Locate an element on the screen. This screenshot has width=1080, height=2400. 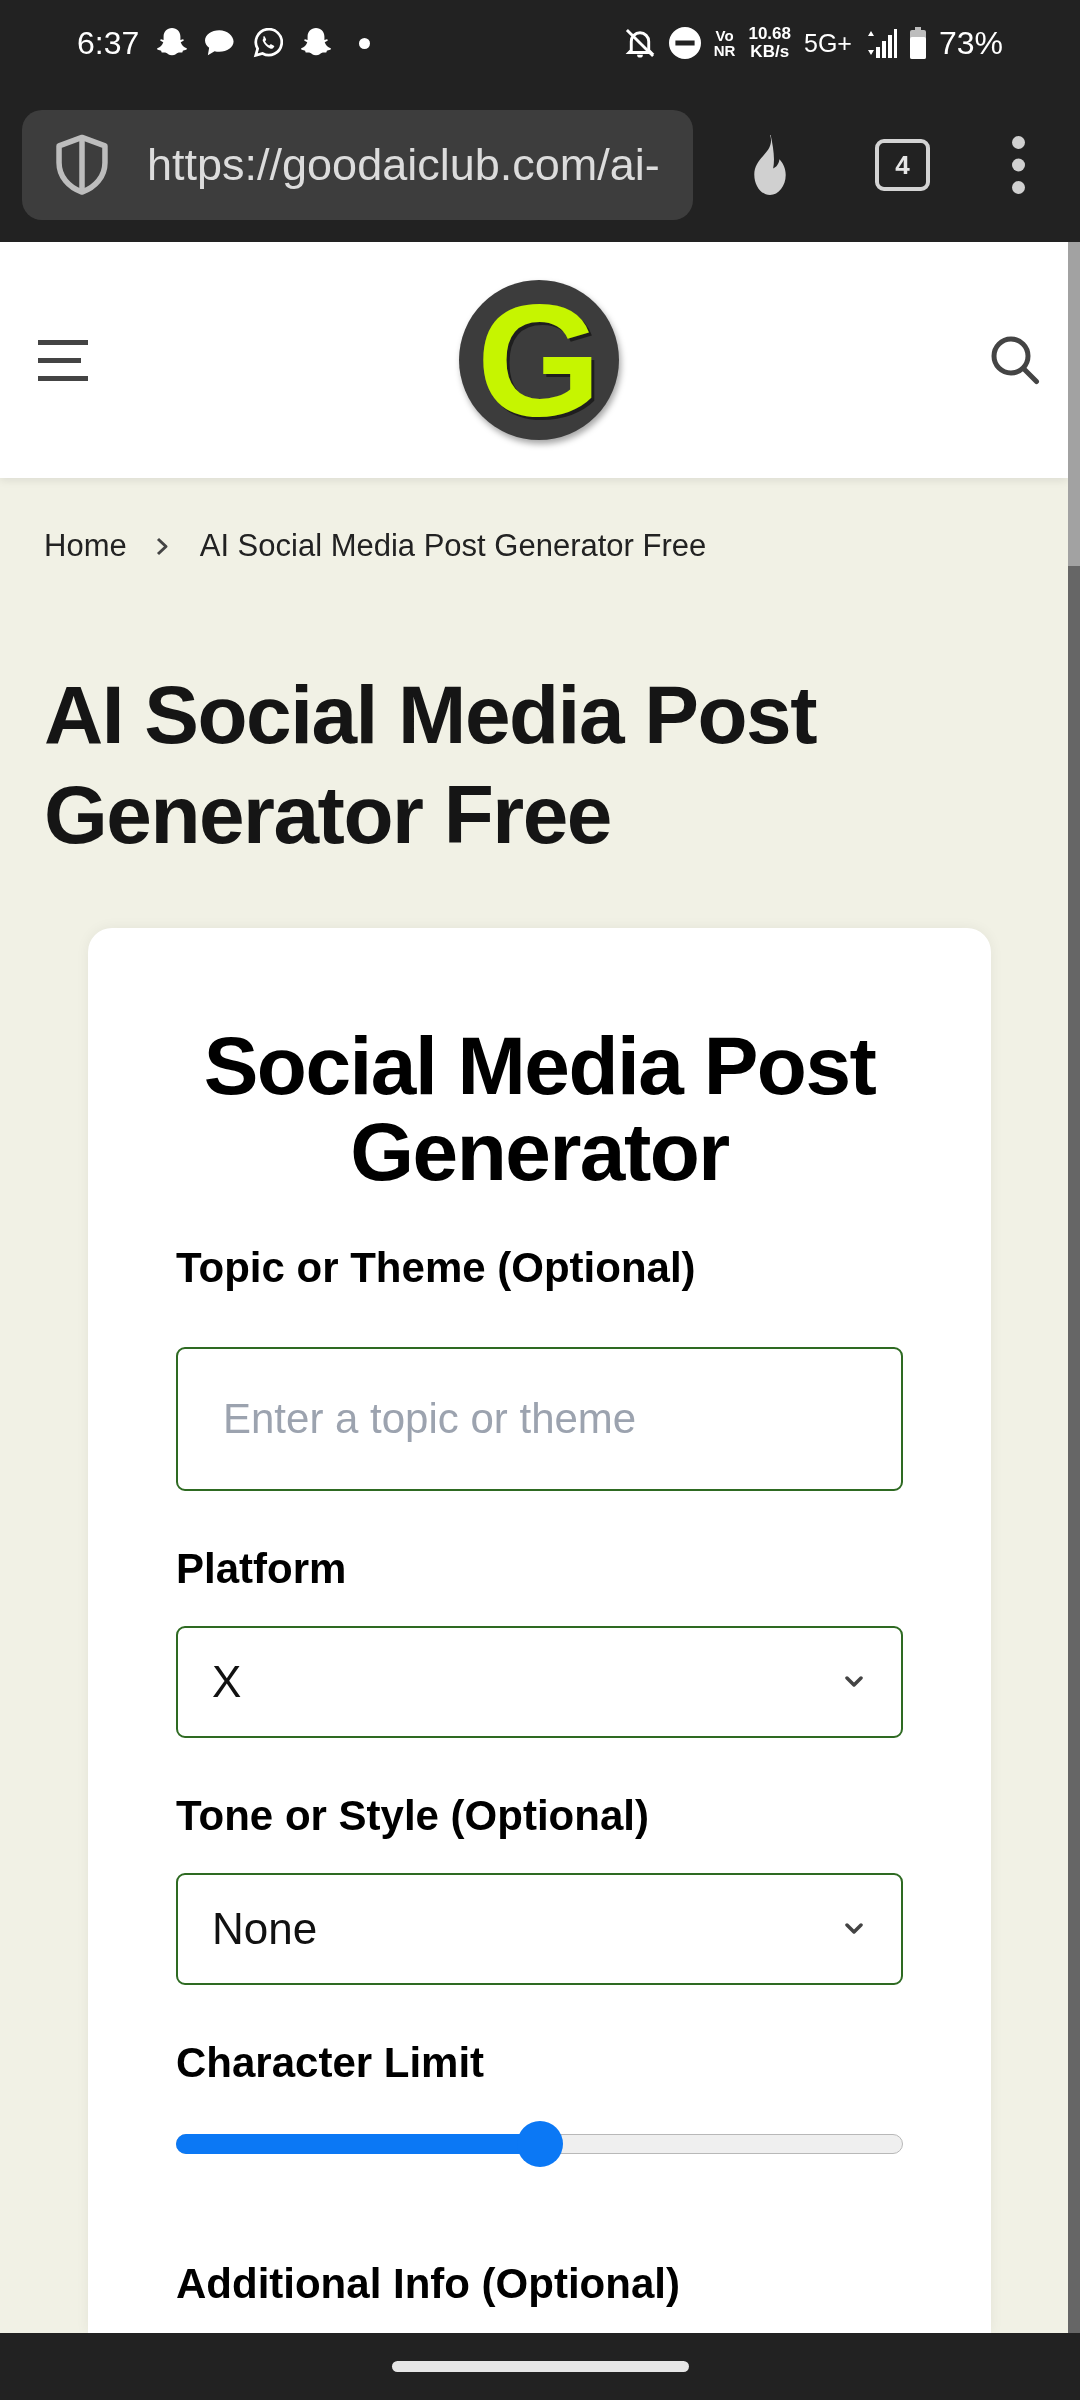
slider-thumb is located at coordinates (539, 2144).